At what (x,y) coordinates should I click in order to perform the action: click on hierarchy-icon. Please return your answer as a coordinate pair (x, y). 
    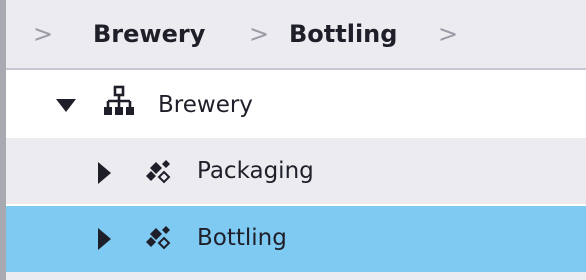
    Looking at the image, I should click on (119, 104).